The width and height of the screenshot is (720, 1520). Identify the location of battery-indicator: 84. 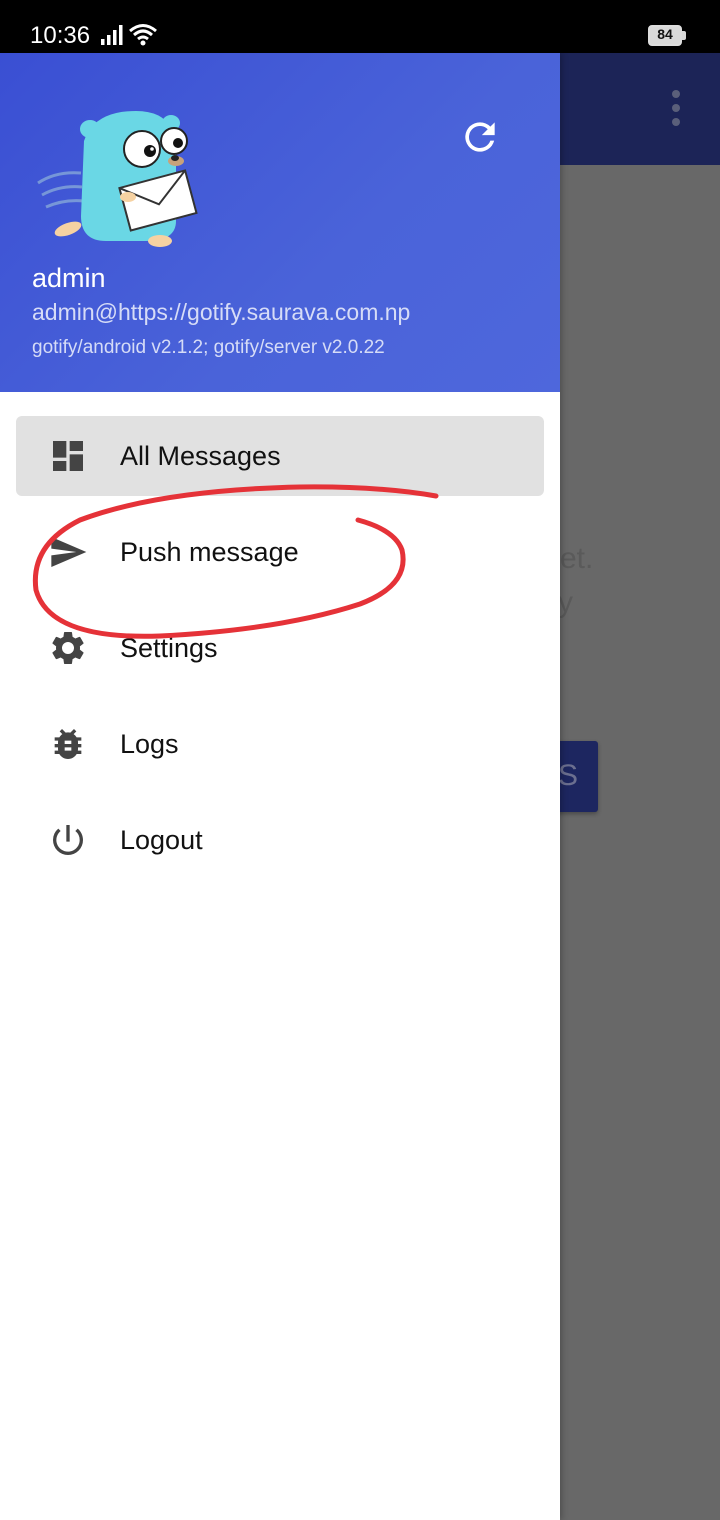
(667, 35).